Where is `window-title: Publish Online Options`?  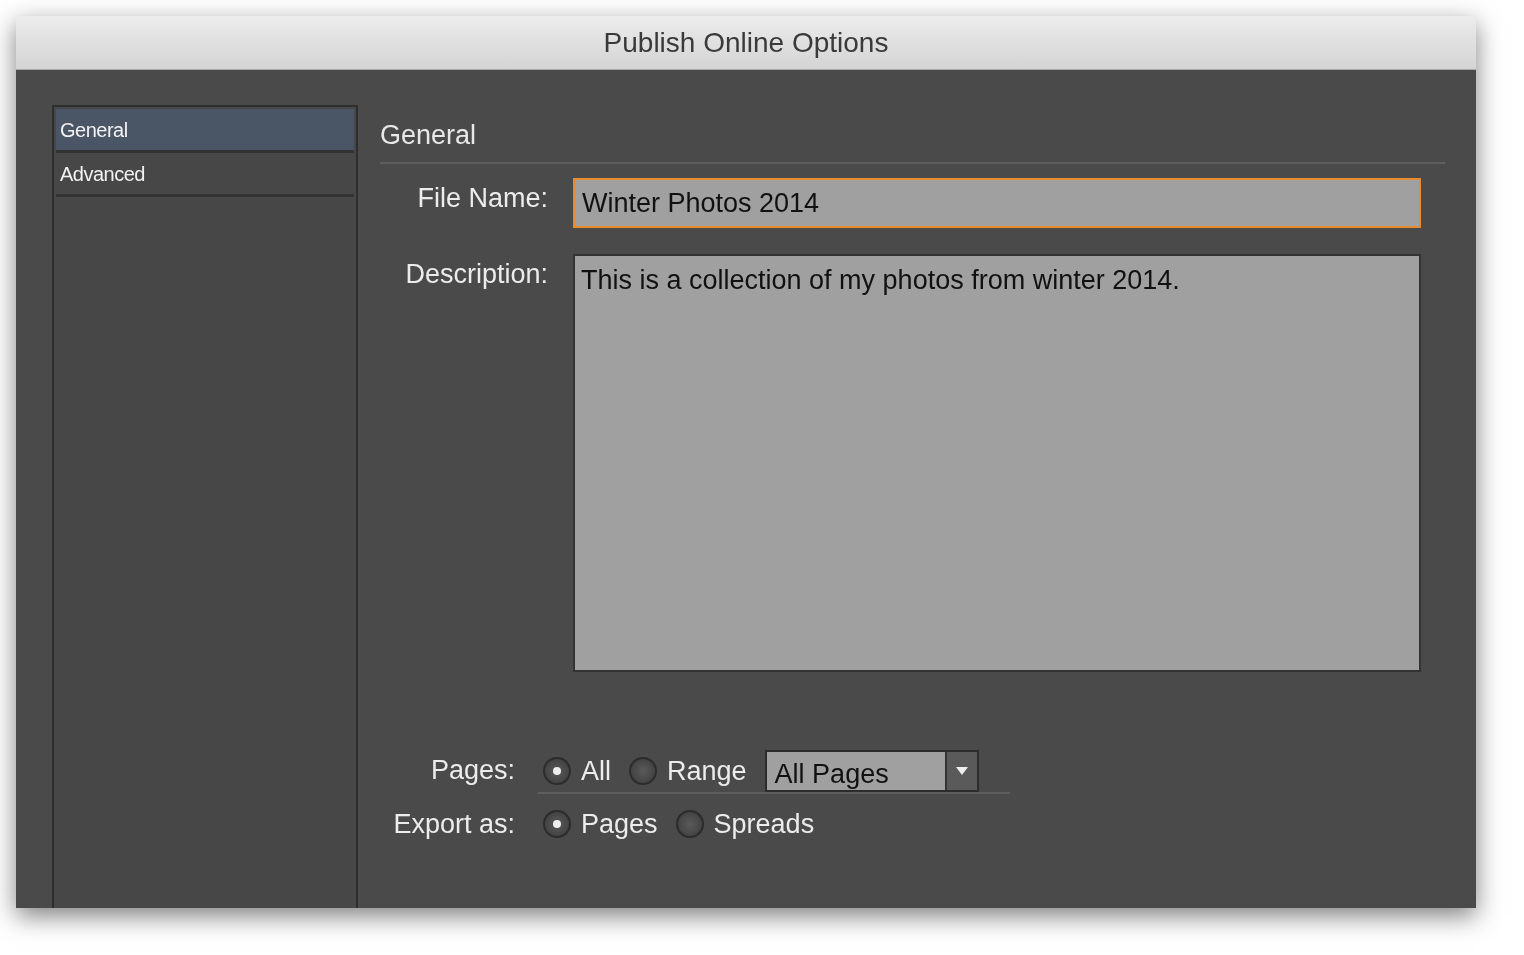
window-title: Publish Online Options is located at coordinates (746, 42).